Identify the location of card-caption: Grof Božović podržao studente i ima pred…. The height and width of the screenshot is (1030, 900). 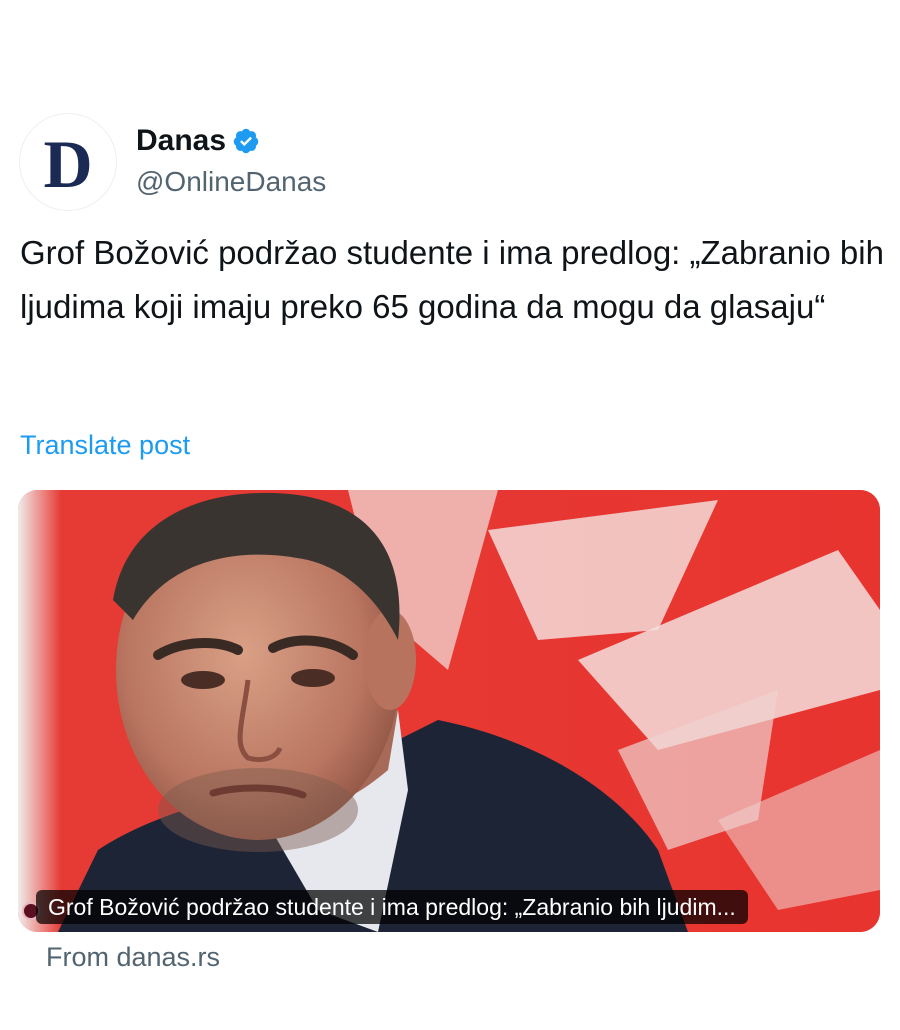
(392, 907).